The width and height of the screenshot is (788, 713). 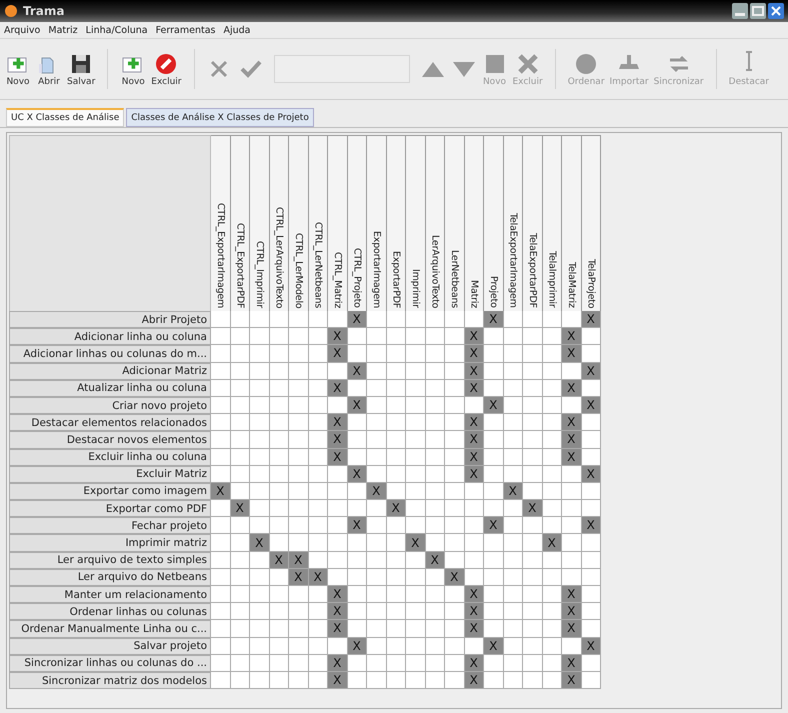 What do you see at coordinates (186, 30) in the screenshot?
I see `menu-item: Ferramentas` at bounding box center [186, 30].